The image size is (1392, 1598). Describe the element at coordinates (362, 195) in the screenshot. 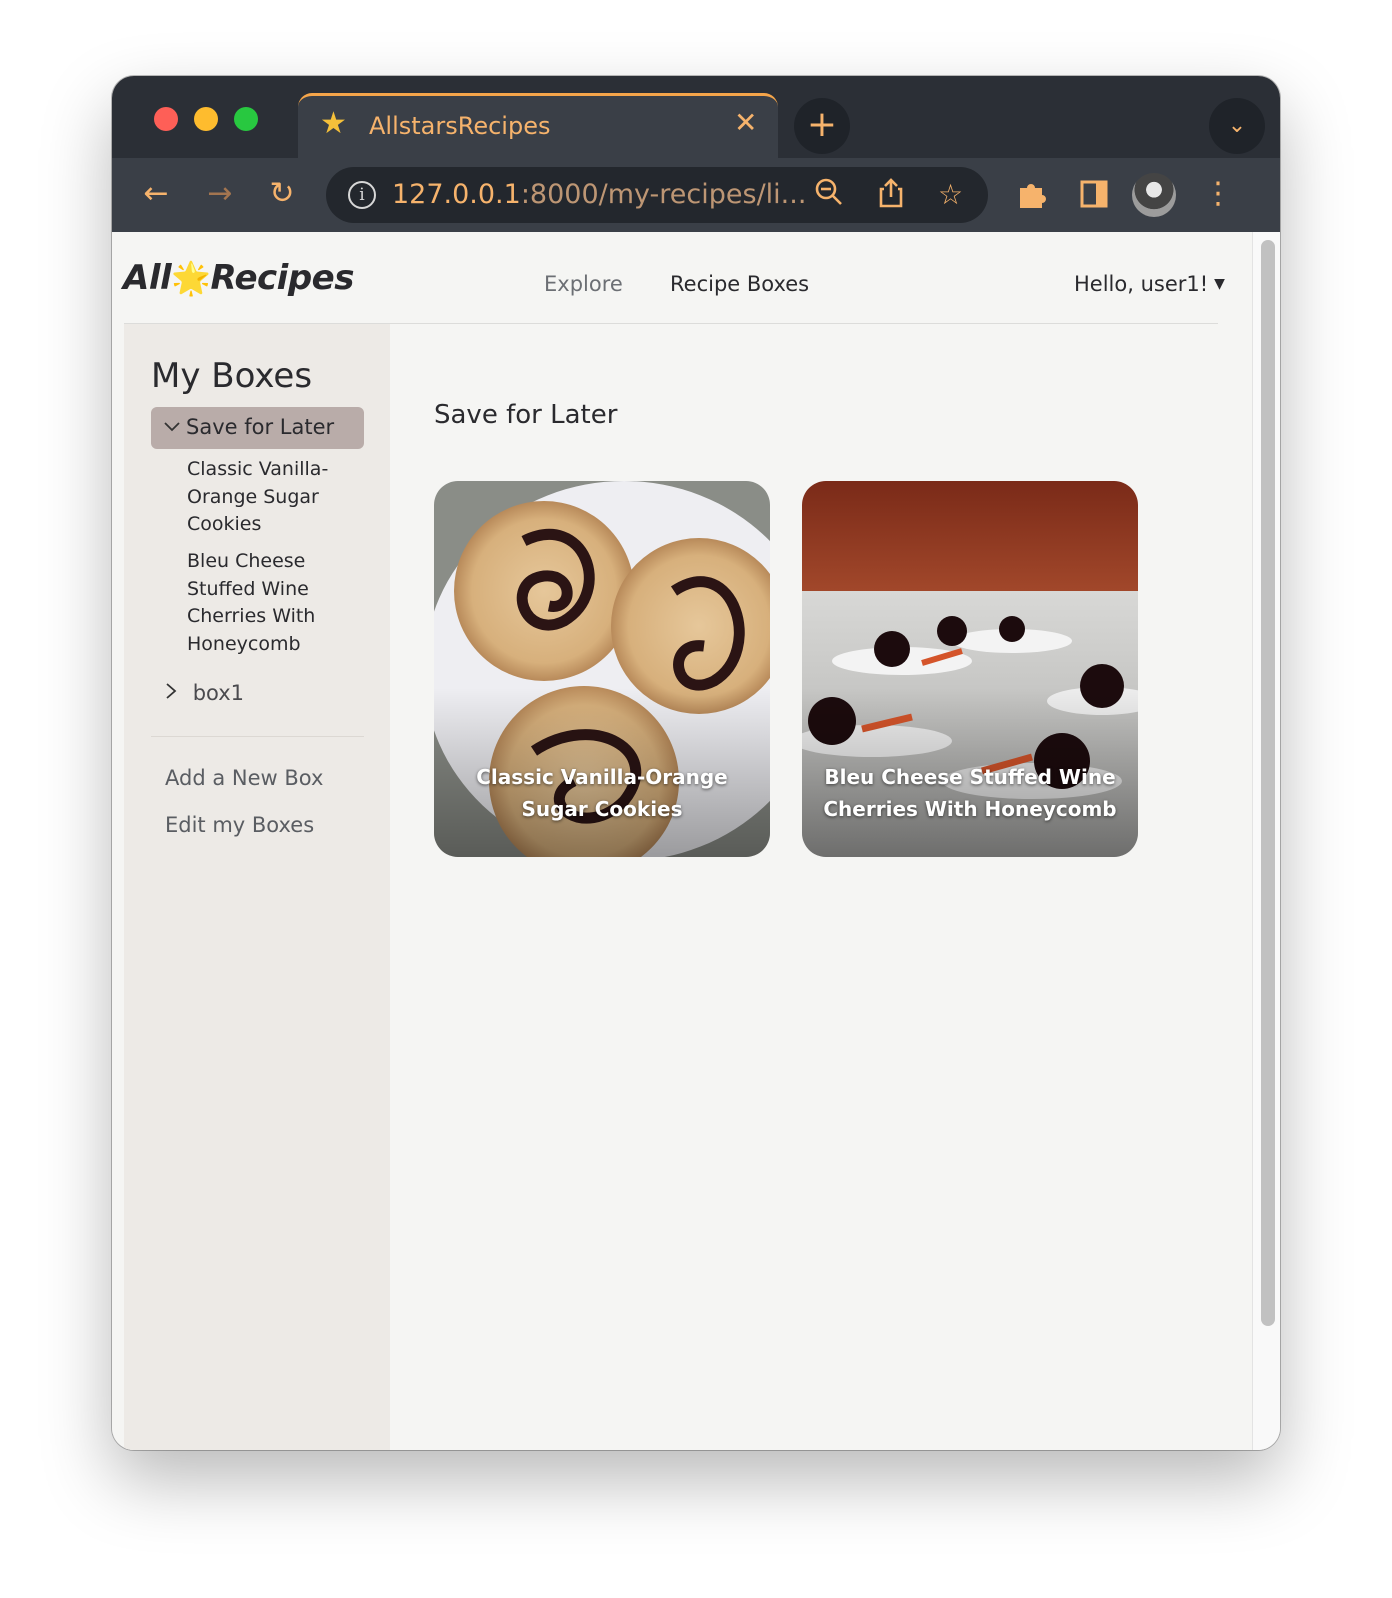

I see `site-info-icon: i` at that location.